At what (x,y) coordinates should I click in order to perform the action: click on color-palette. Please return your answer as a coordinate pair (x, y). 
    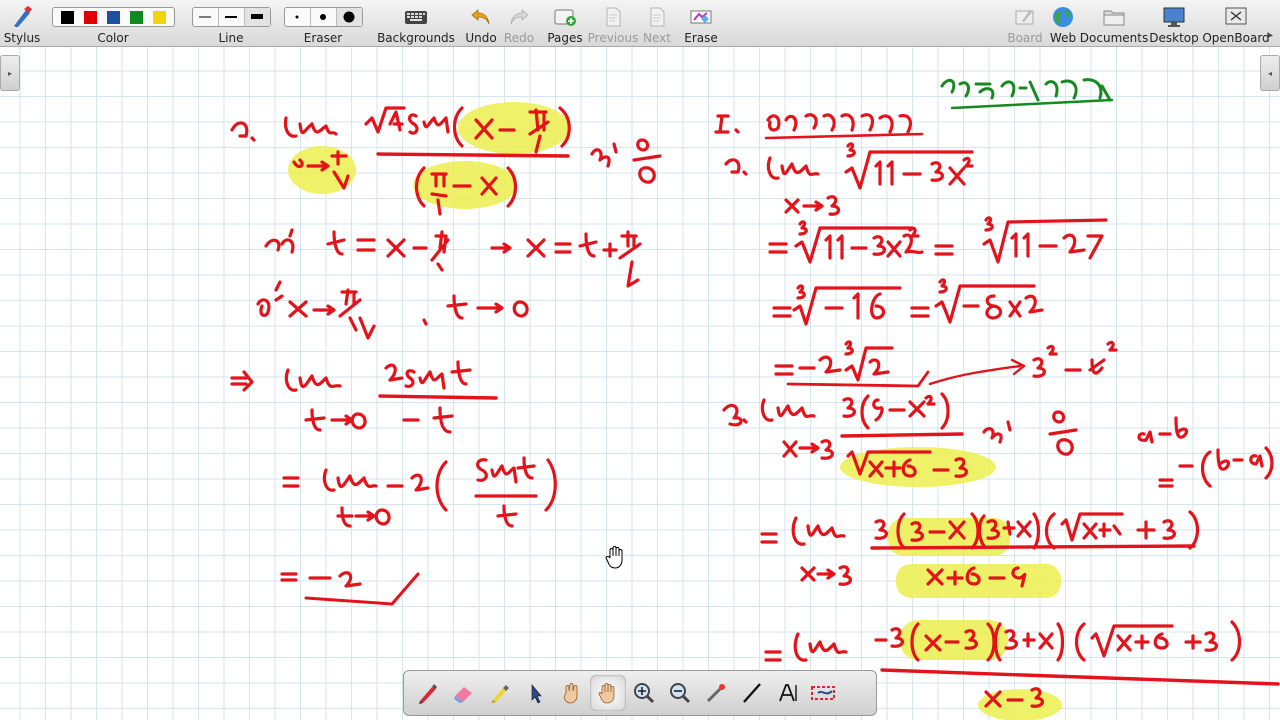
    Looking at the image, I should click on (113, 17).